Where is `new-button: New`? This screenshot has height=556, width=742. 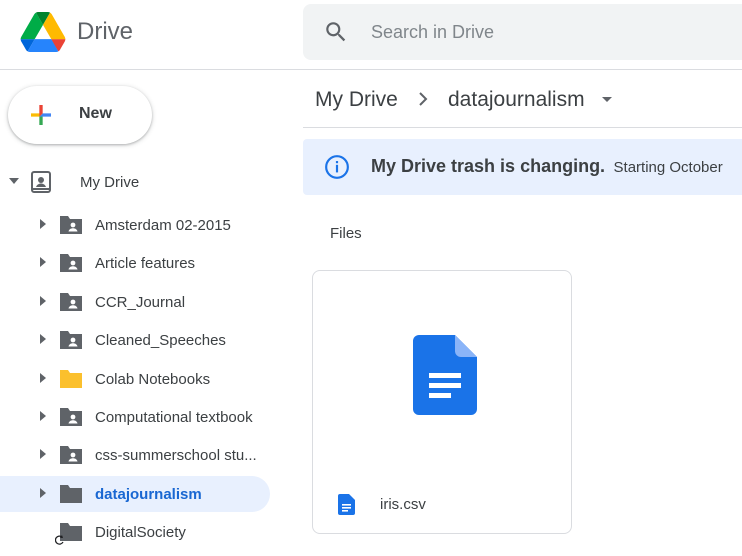 new-button: New is located at coordinates (80, 115).